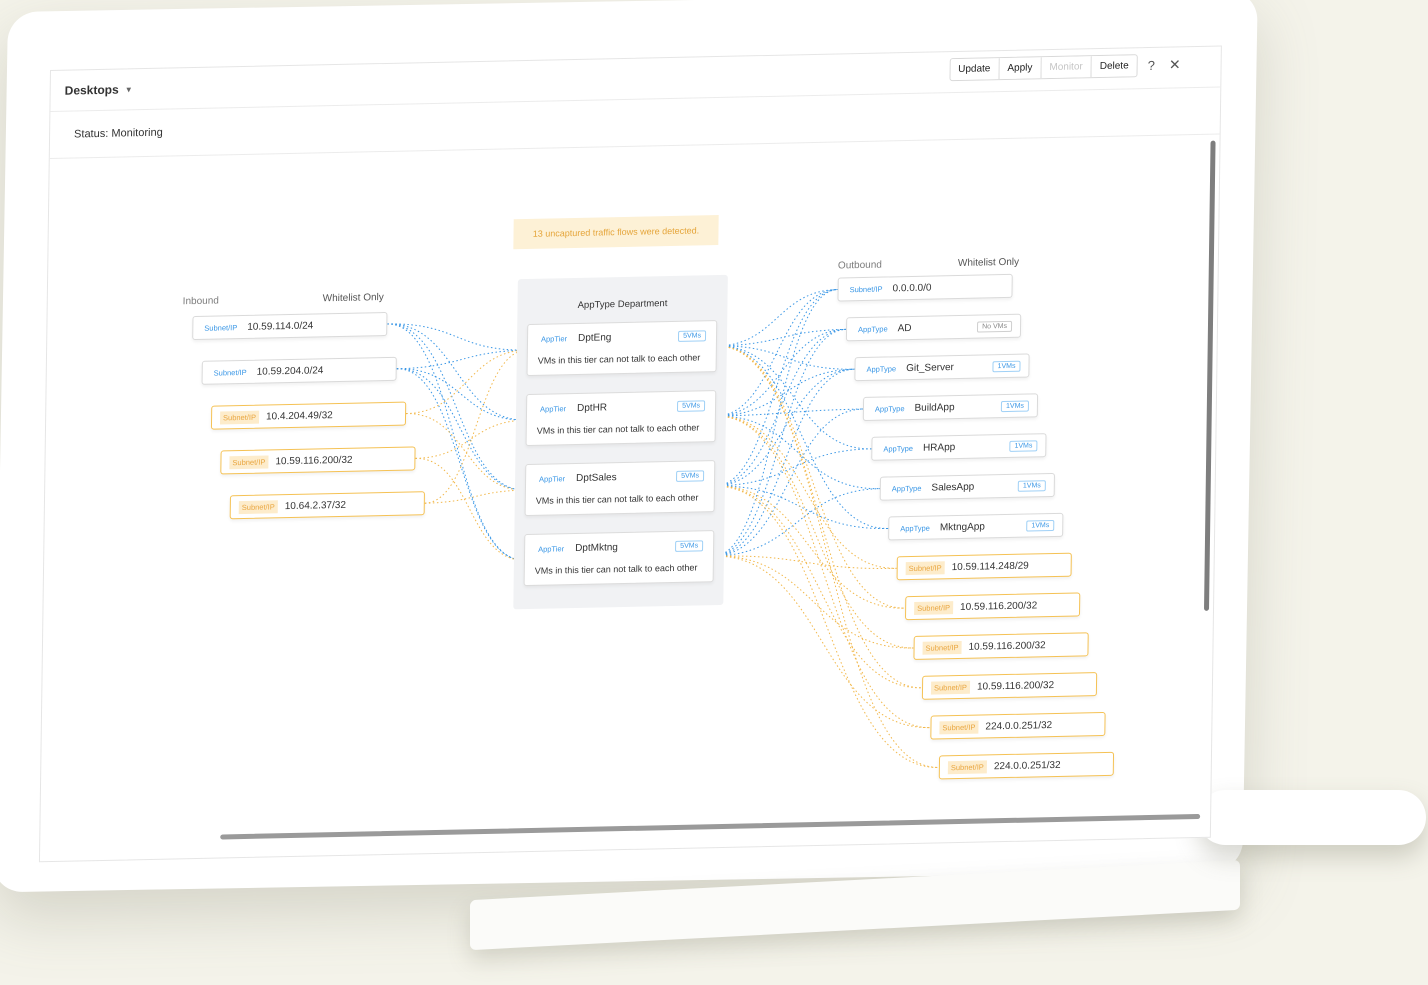 This screenshot has width=1428, height=985. Describe the element at coordinates (933, 327) in the screenshot. I see `outbound-node: AppType AD No VMs` at that location.